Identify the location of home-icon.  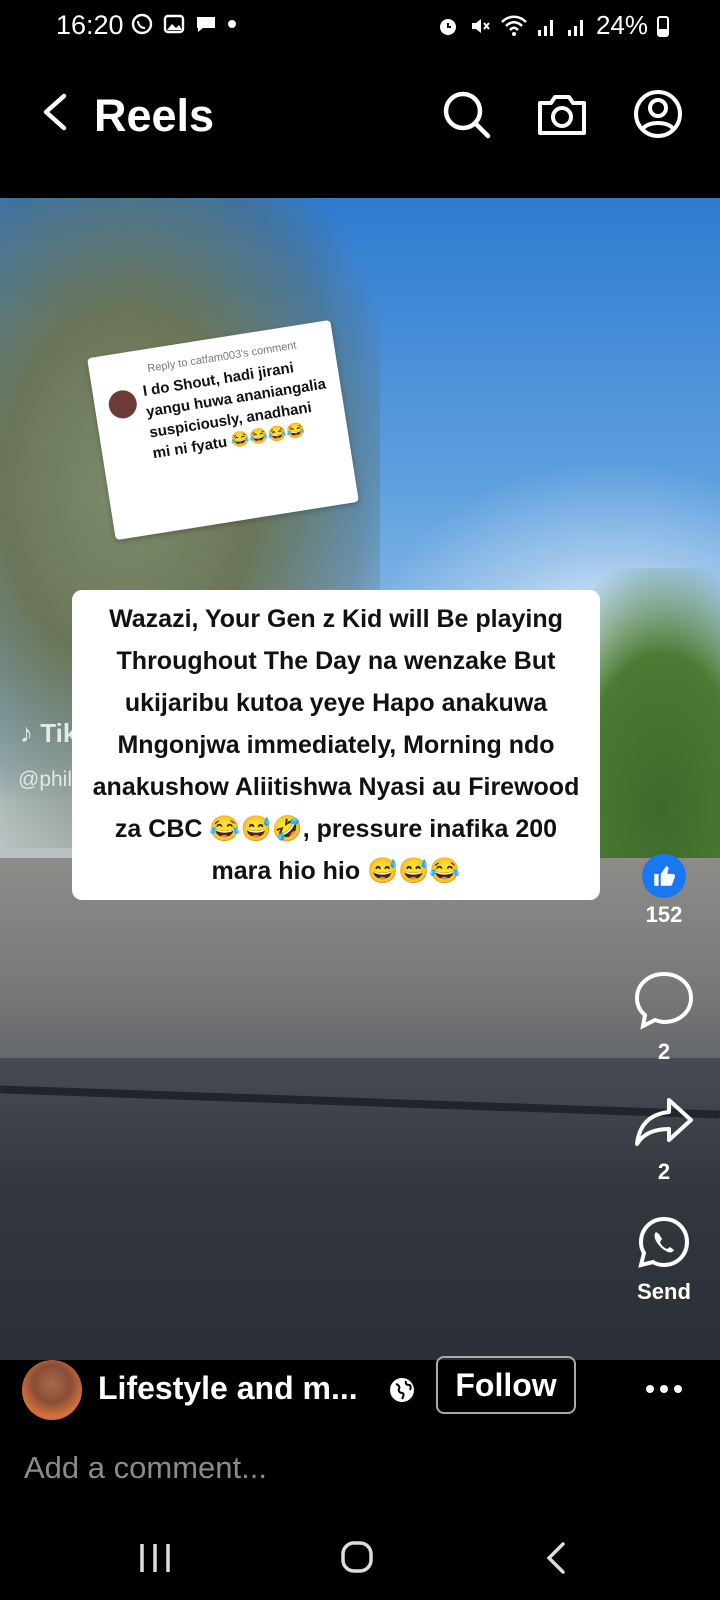
(357, 1558).